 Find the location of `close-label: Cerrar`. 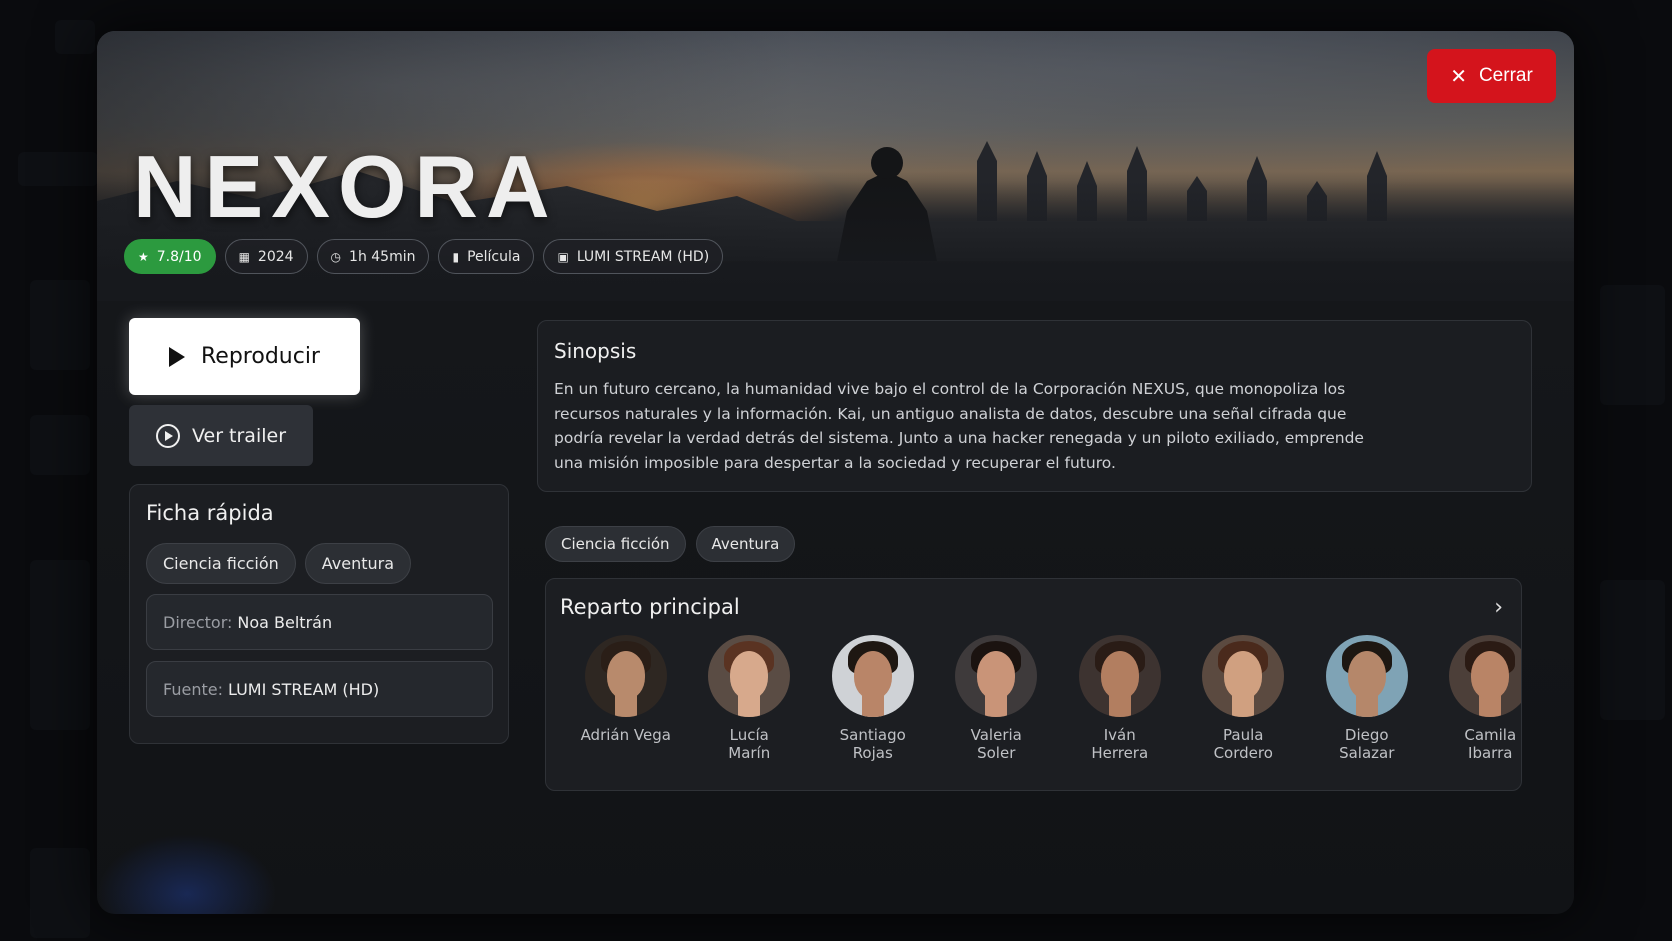

close-label: Cerrar is located at coordinates (1505, 75).